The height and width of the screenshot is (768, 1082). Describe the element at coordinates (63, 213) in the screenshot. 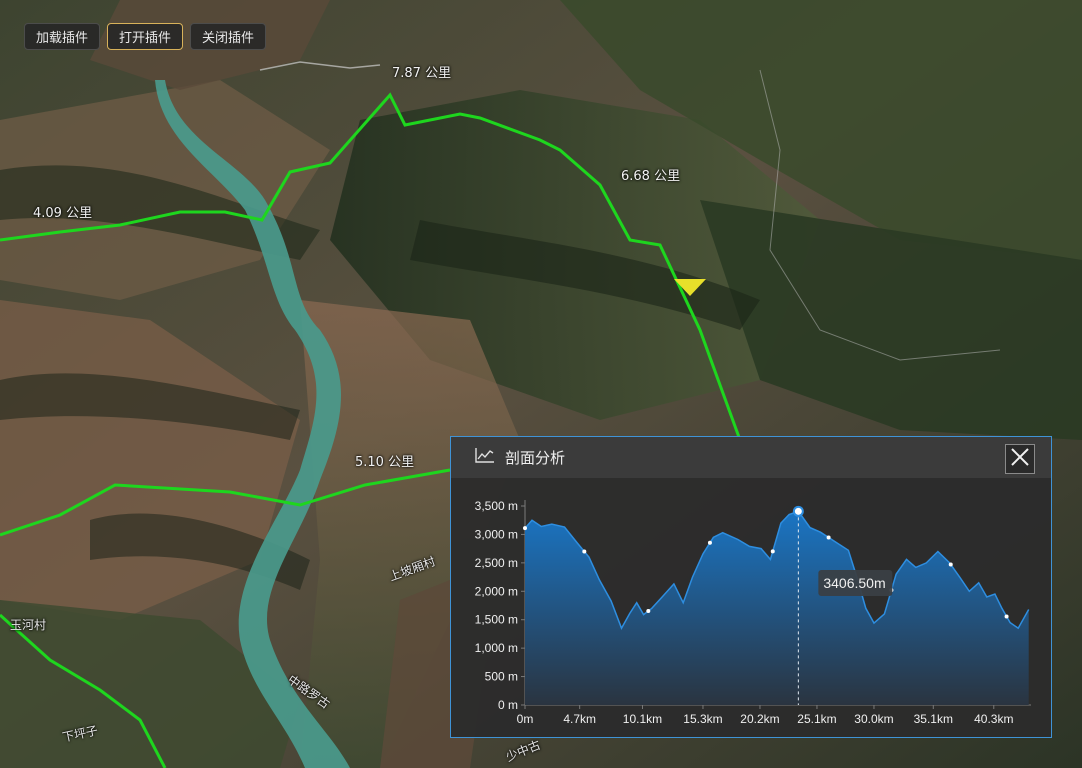

I see `distance-label: 4.09 公里` at that location.